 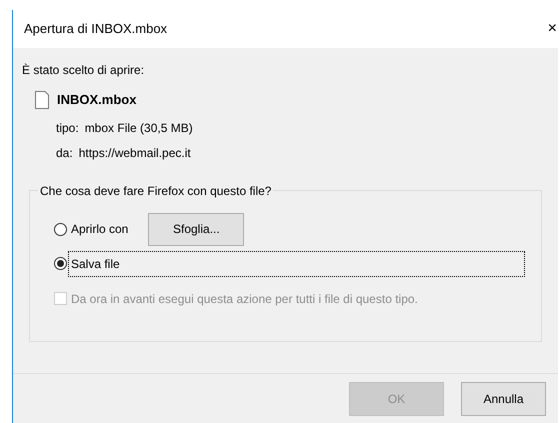 What do you see at coordinates (67, 128) in the screenshot?
I see `type-label: tipo:` at bounding box center [67, 128].